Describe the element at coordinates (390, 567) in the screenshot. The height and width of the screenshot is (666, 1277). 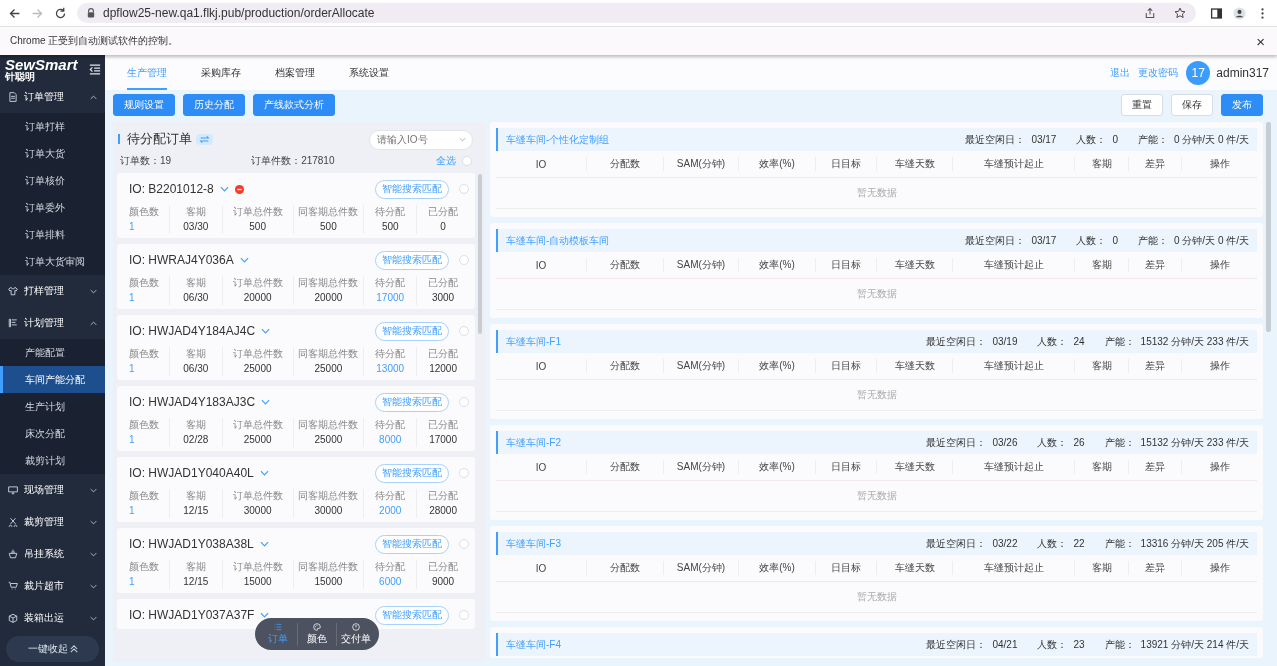
I see `stat-label: 待分配` at that location.